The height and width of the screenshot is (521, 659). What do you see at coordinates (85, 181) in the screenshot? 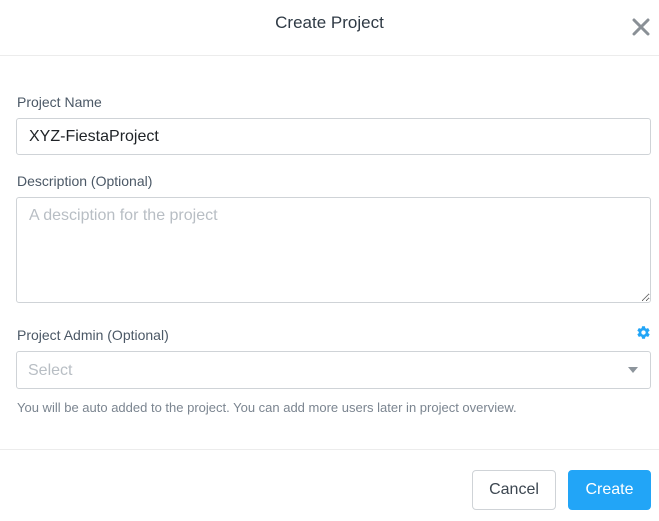
I see `description-label: Description (Optional)` at bounding box center [85, 181].